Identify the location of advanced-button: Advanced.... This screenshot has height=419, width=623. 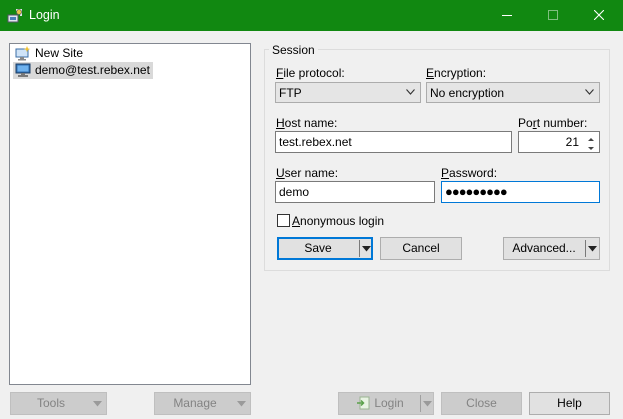
(551, 248).